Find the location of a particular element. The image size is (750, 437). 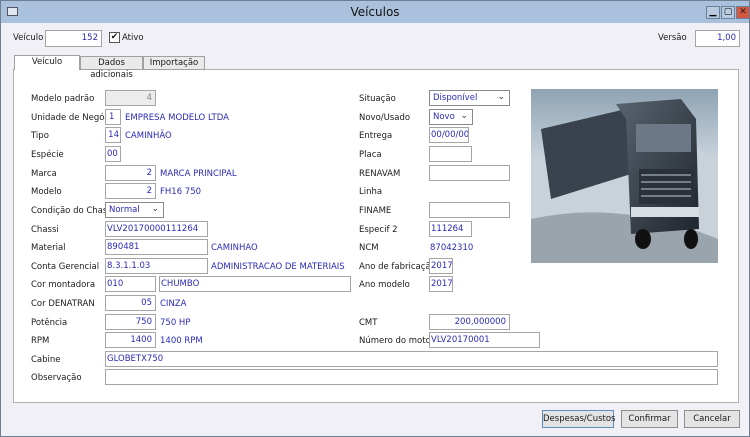

tipo-input: 14 is located at coordinates (113, 135).